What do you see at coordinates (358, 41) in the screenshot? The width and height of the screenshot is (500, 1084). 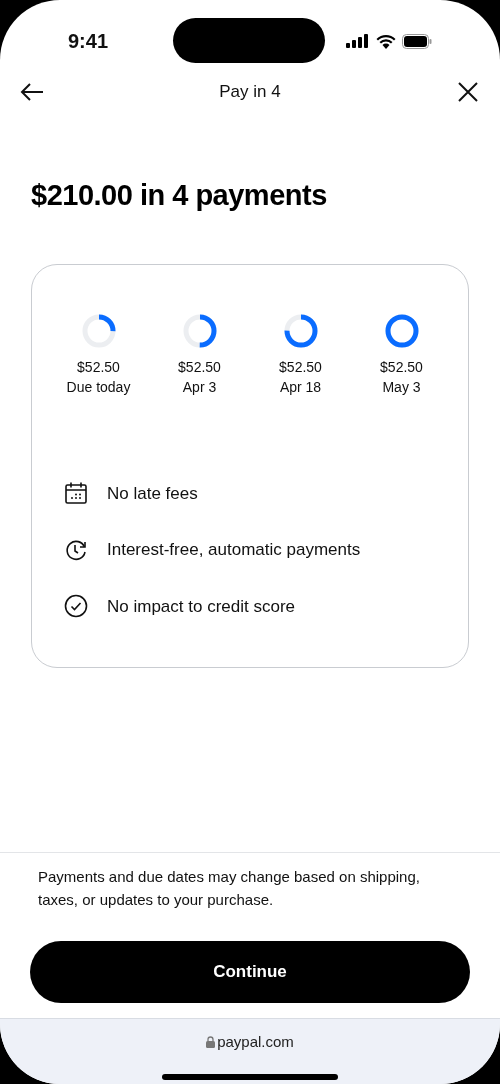 I see `signal-icon` at bounding box center [358, 41].